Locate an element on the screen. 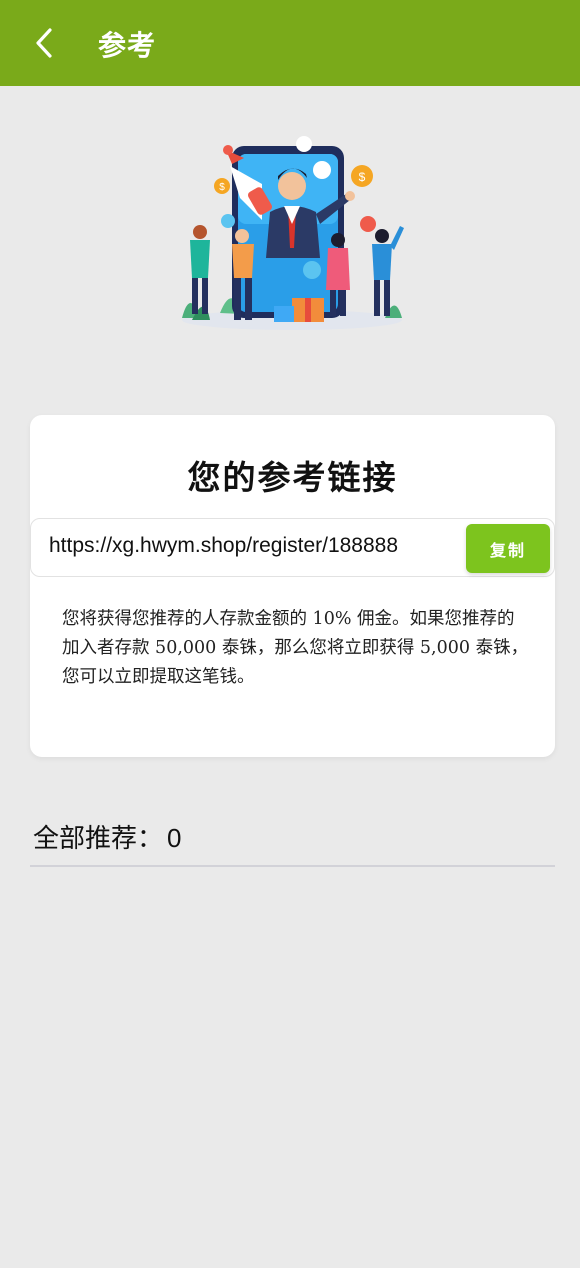 The height and width of the screenshot is (1268, 580). total-referrals-label: 全部推荐： is located at coordinates (98, 839).